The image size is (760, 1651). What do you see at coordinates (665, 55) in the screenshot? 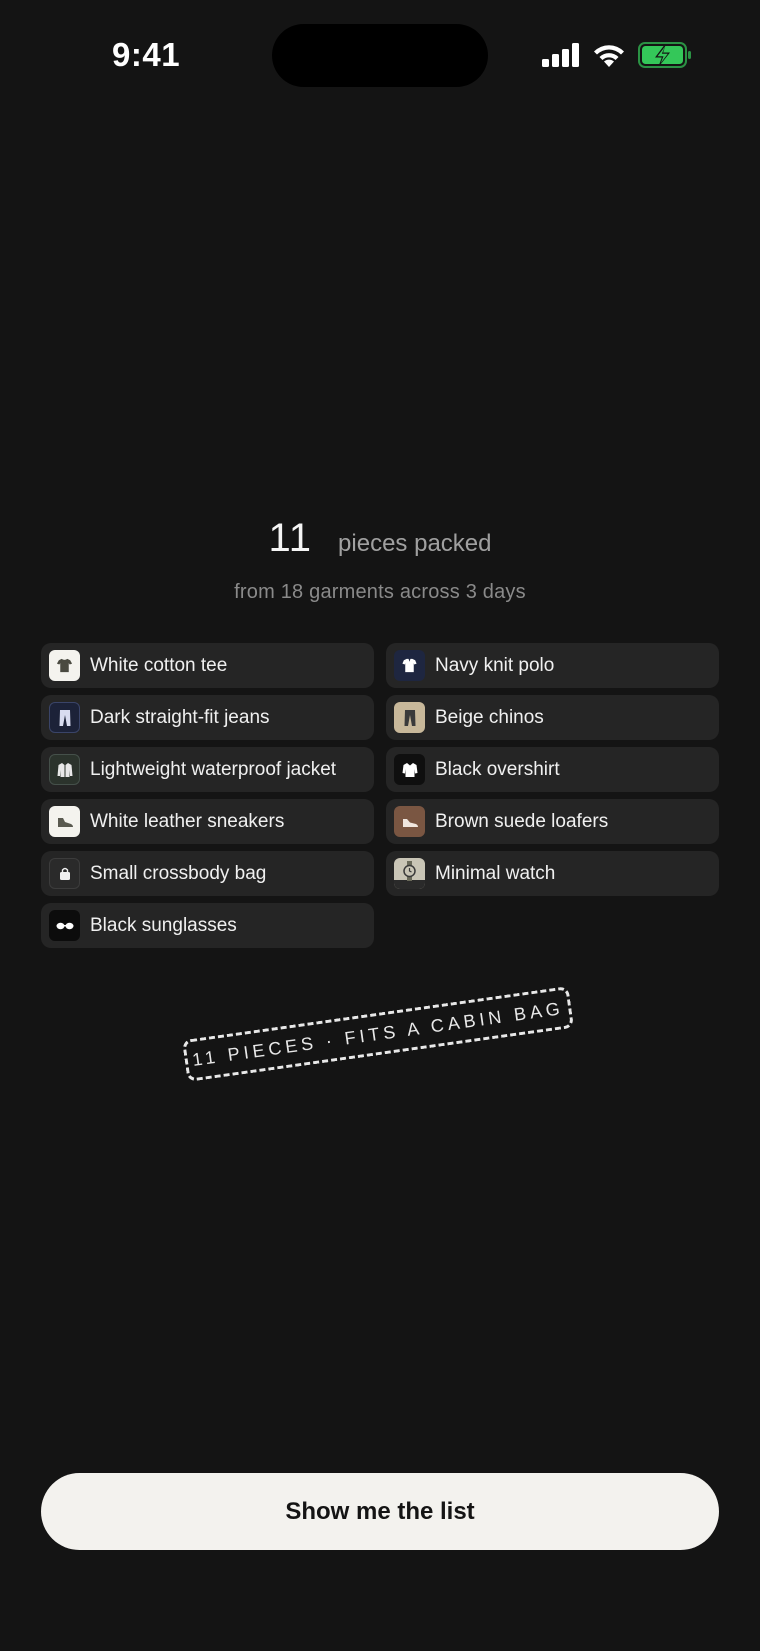
I see `battery-charging-icon` at bounding box center [665, 55].